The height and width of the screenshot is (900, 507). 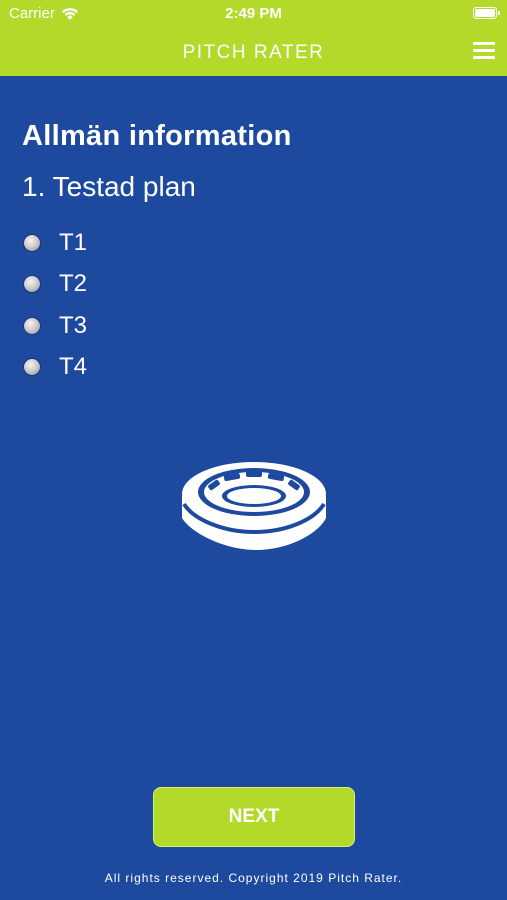 What do you see at coordinates (55, 368) in the screenshot?
I see `radio-option-t4: T4` at bounding box center [55, 368].